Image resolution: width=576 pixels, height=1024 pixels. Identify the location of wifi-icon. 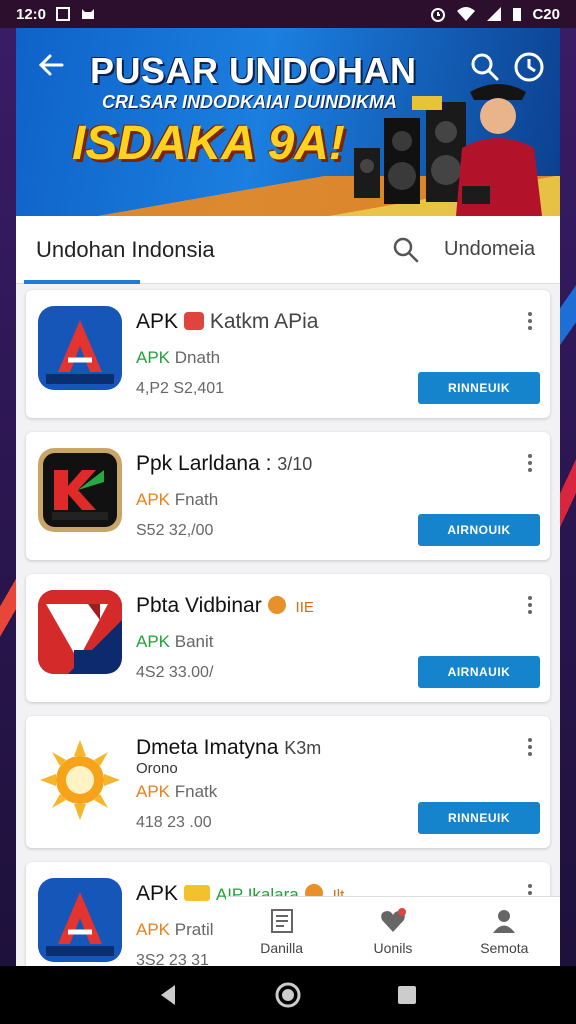
(466, 14).